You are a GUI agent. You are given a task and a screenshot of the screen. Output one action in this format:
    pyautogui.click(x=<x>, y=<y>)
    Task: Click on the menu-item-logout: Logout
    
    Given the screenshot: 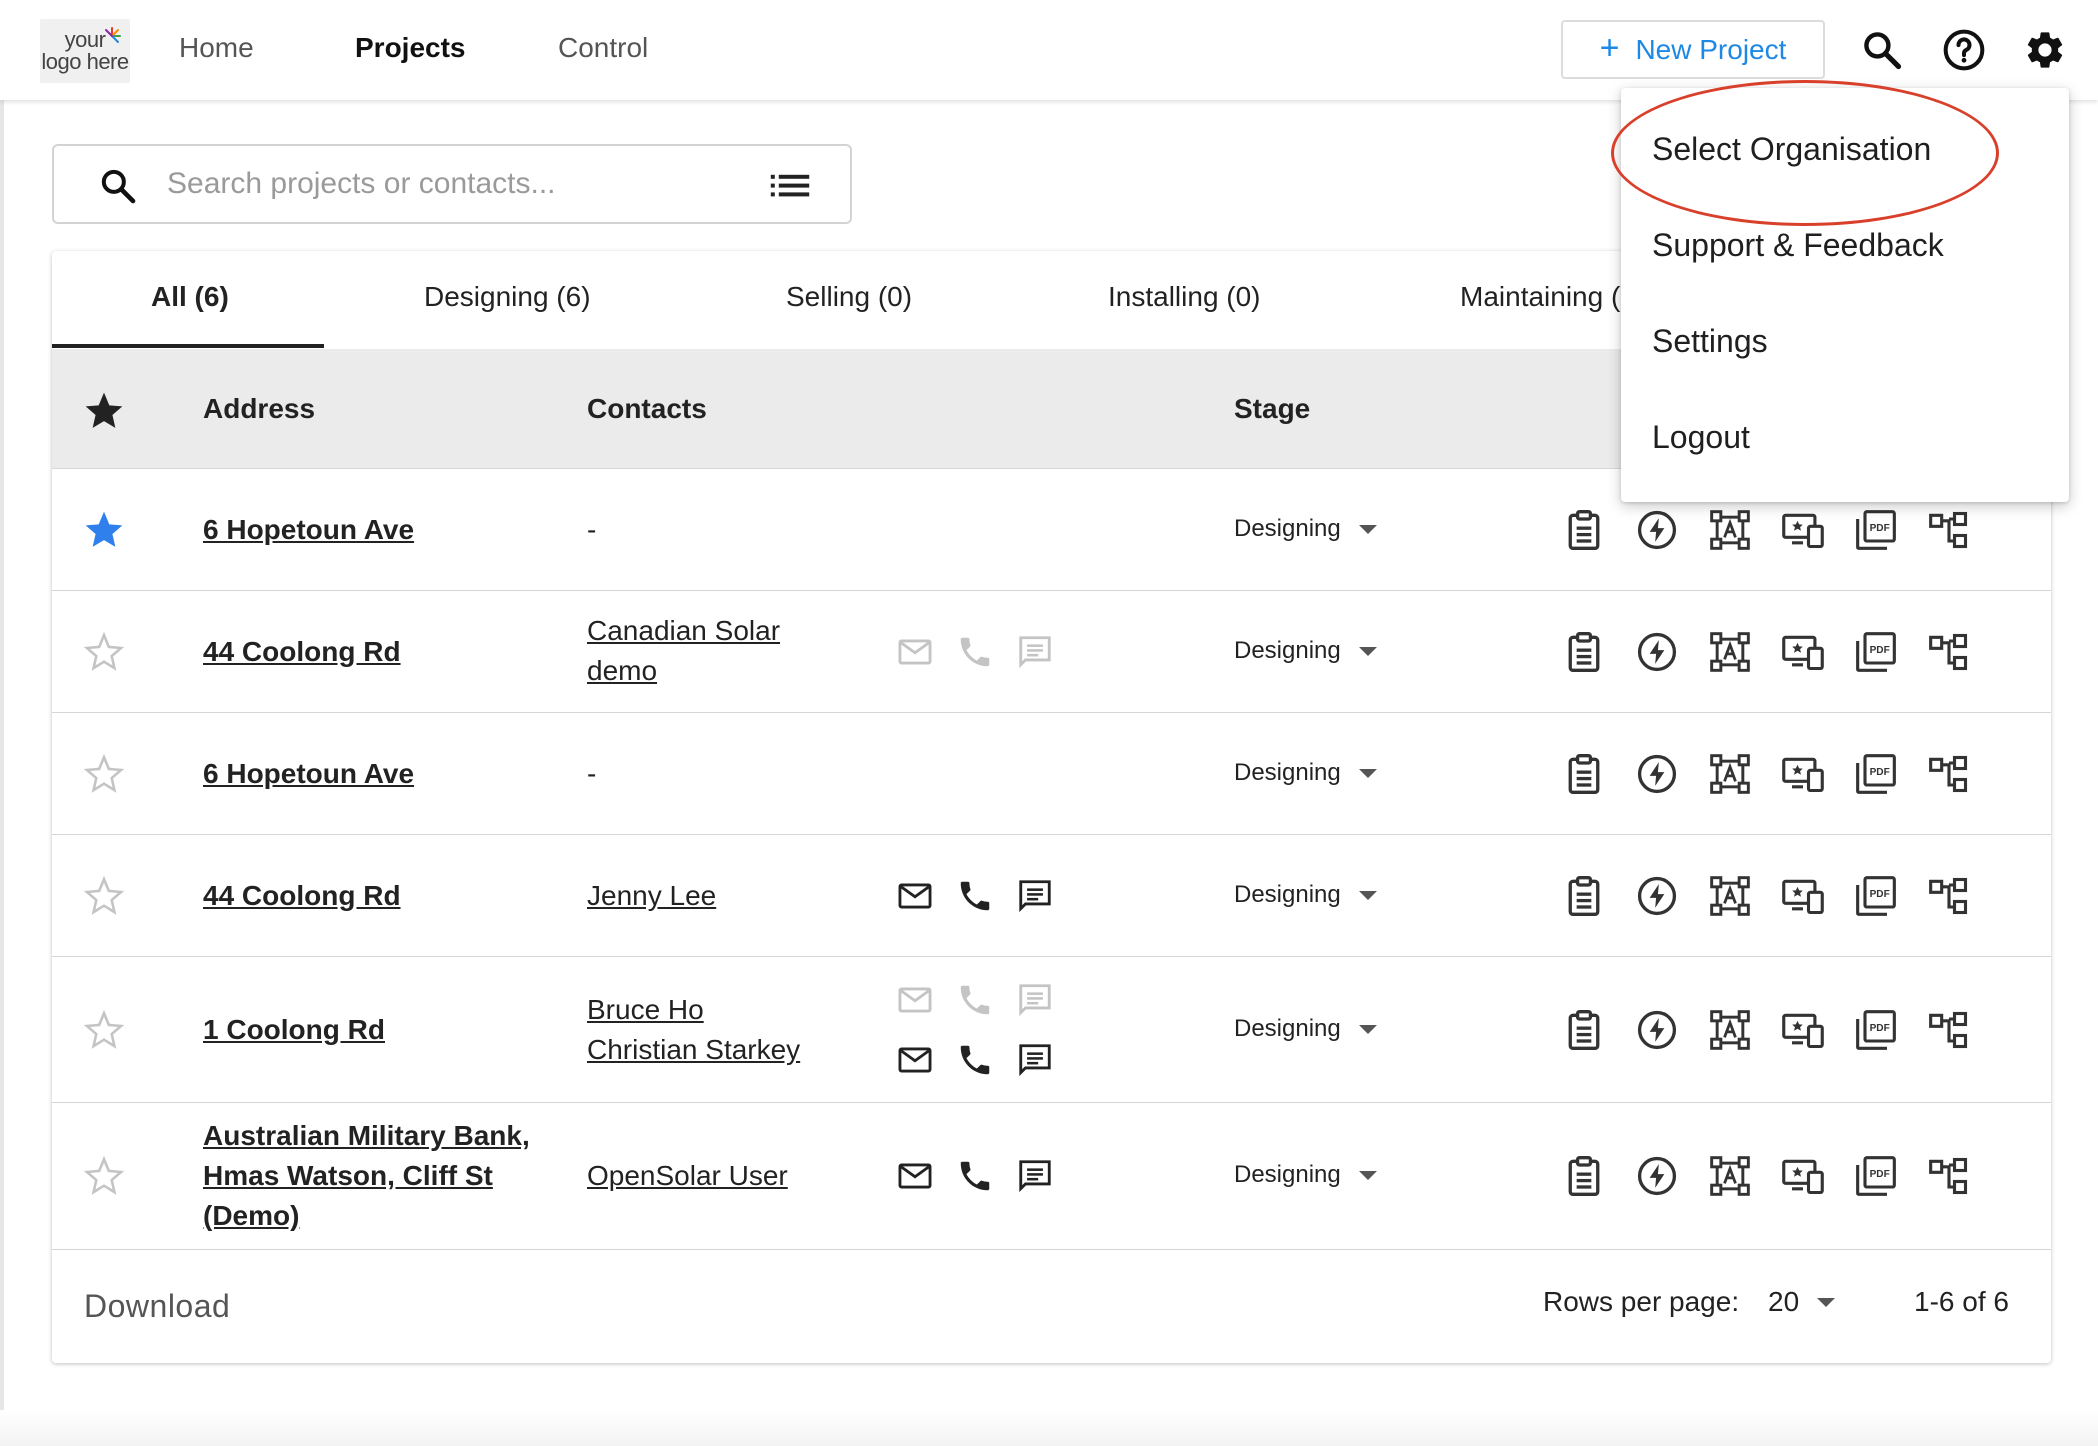 What is the action you would take?
    pyautogui.click(x=1701, y=437)
    